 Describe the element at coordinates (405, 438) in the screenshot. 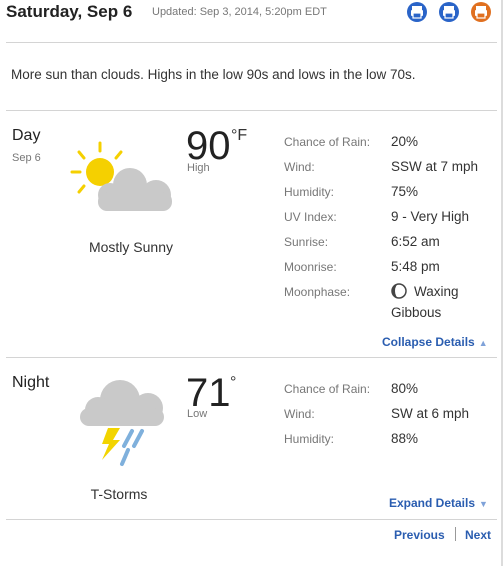

I see `detail-value: 88%` at that location.